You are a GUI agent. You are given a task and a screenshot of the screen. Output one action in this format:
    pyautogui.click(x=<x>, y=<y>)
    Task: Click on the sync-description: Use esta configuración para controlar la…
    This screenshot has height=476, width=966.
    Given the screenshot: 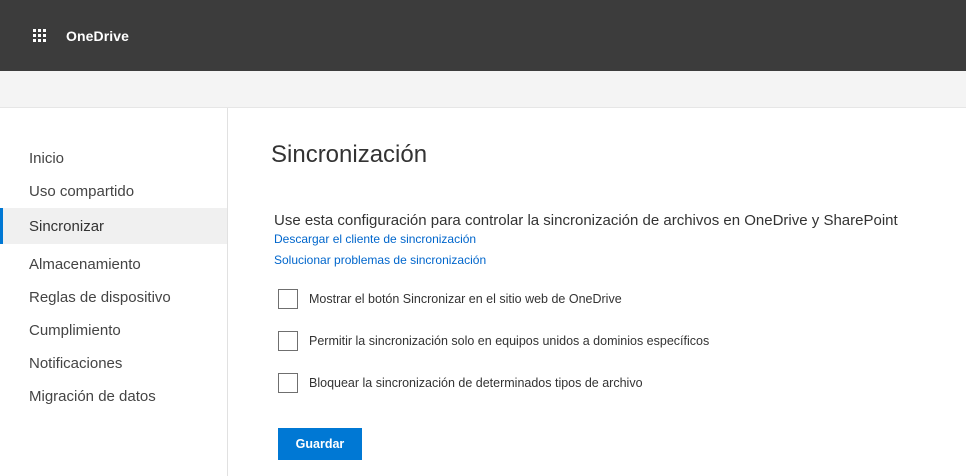 What is the action you would take?
    pyautogui.click(x=586, y=220)
    